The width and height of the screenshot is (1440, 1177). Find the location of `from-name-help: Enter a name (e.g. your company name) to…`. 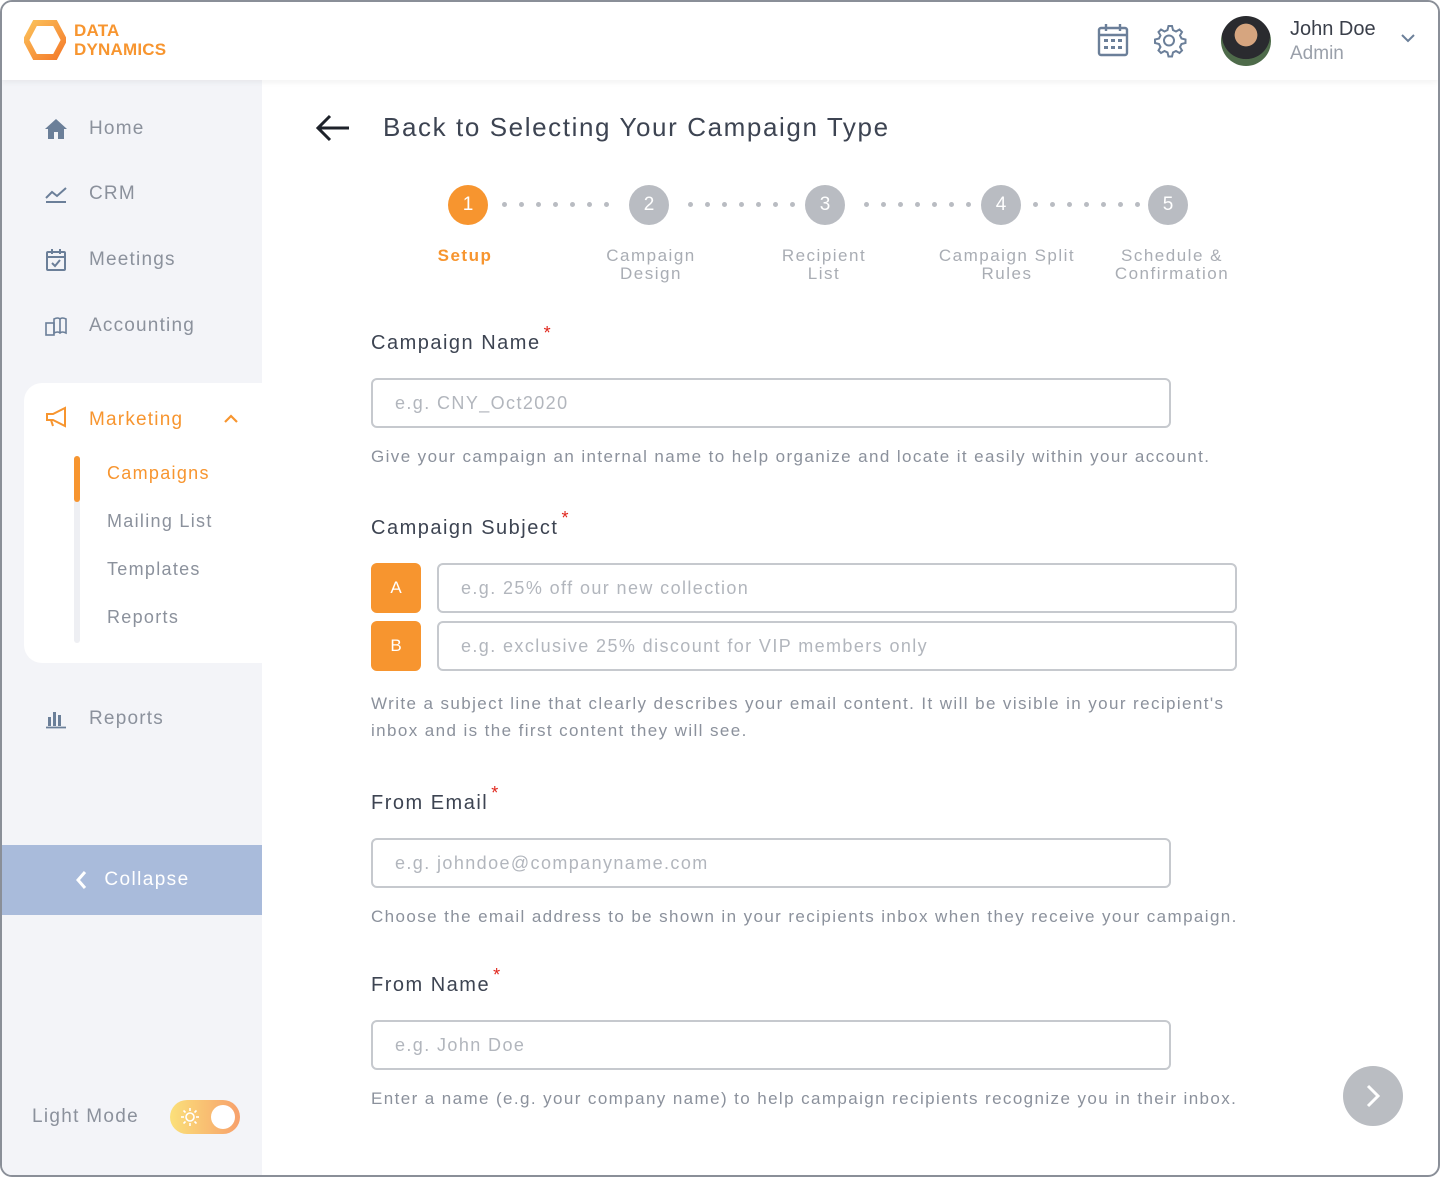

from-name-help: Enter a name (e.g. your company name) to… is located at coordinates (804, 1098).